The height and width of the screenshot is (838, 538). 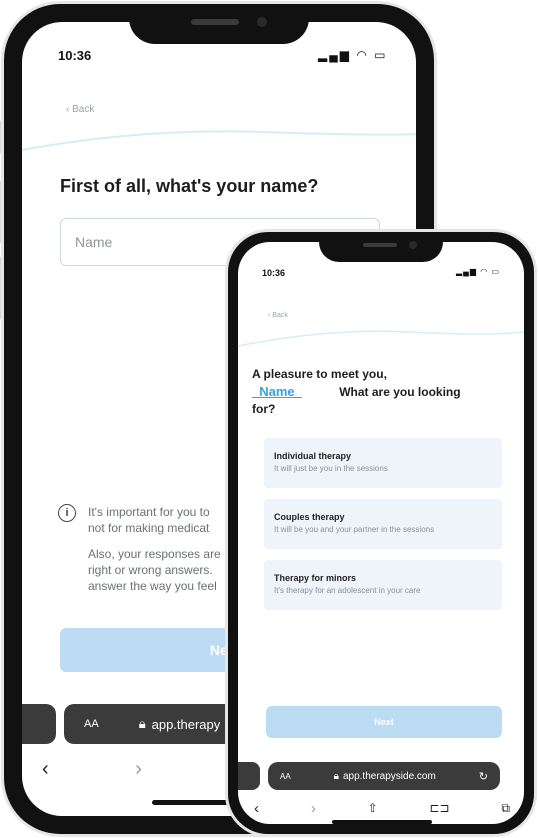 I want to click on greeting-line: _Name_ What are you looking, so click(x=382, y=392).